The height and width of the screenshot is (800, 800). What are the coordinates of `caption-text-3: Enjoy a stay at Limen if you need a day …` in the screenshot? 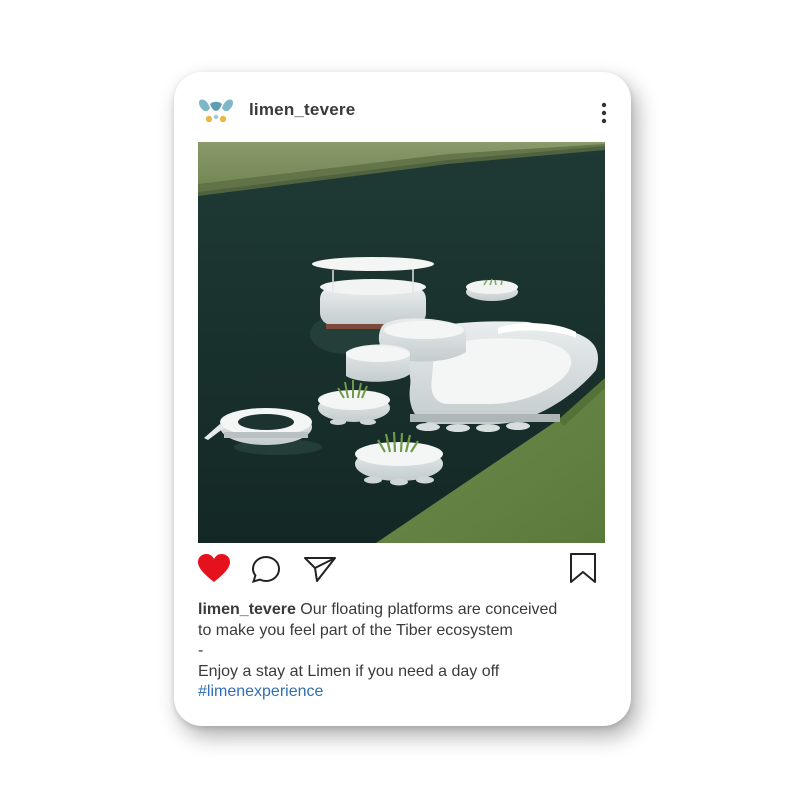 It's located at (349, 671).